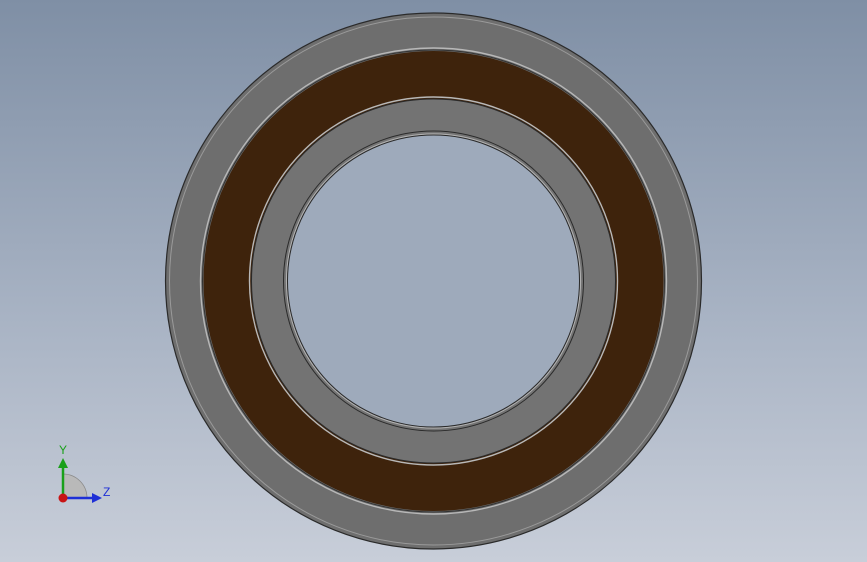 This screenshot has height=562, width=867. I want to click on x-axis-dot, so click(63, 498).